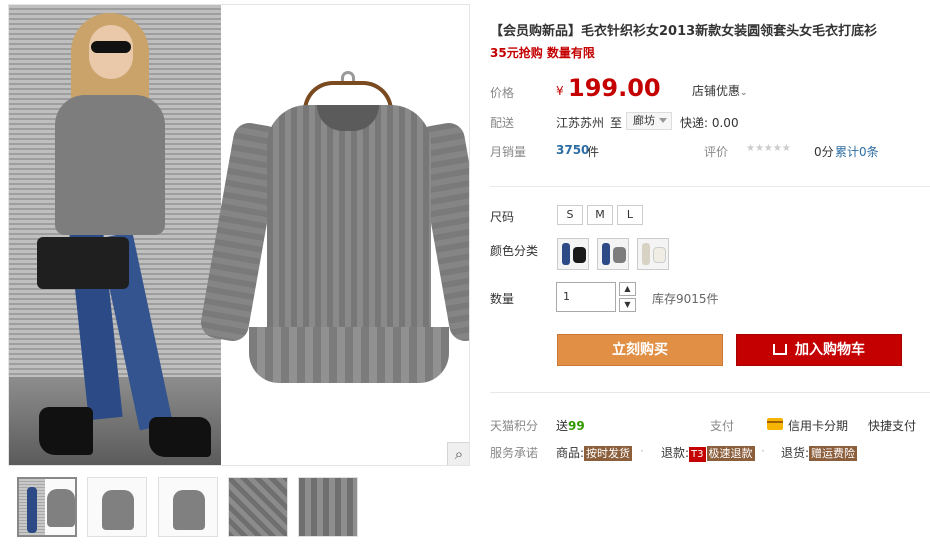  I want to click on store-promo-label: 店铺优惠, so click(716, 91).